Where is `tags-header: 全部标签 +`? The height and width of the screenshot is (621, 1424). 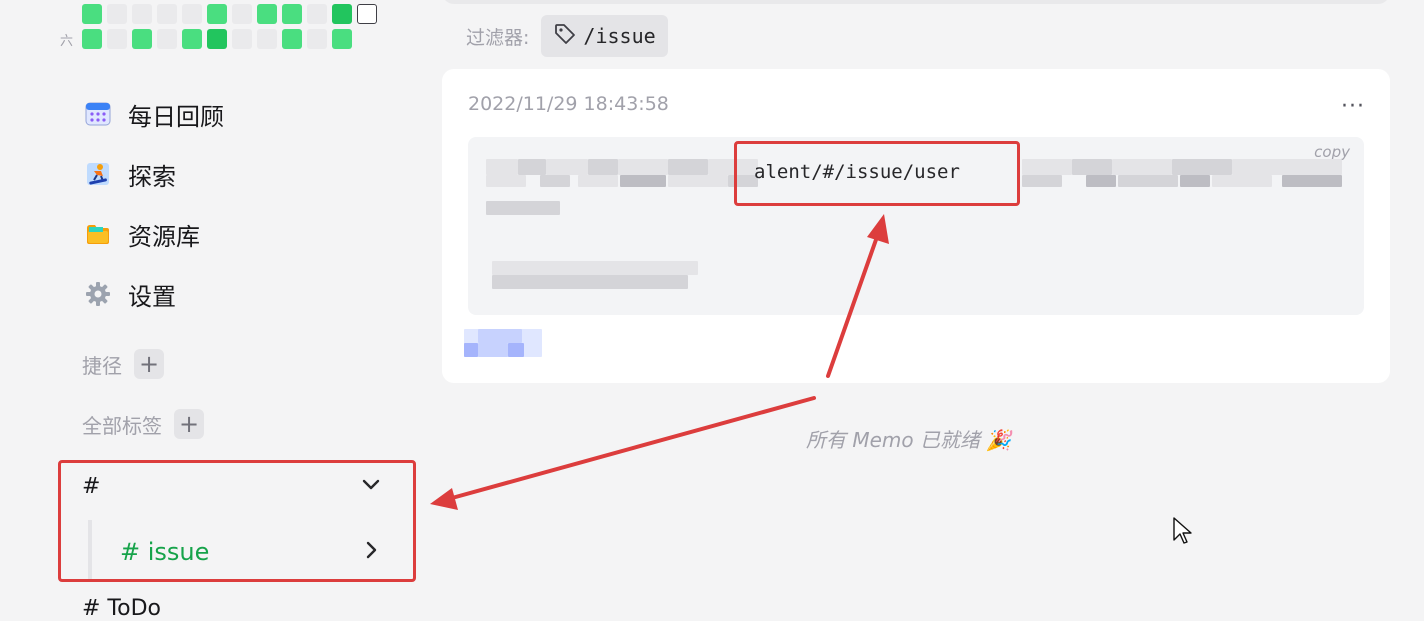
tags-header: 全部标签 + is located at coordinates (143, 424).